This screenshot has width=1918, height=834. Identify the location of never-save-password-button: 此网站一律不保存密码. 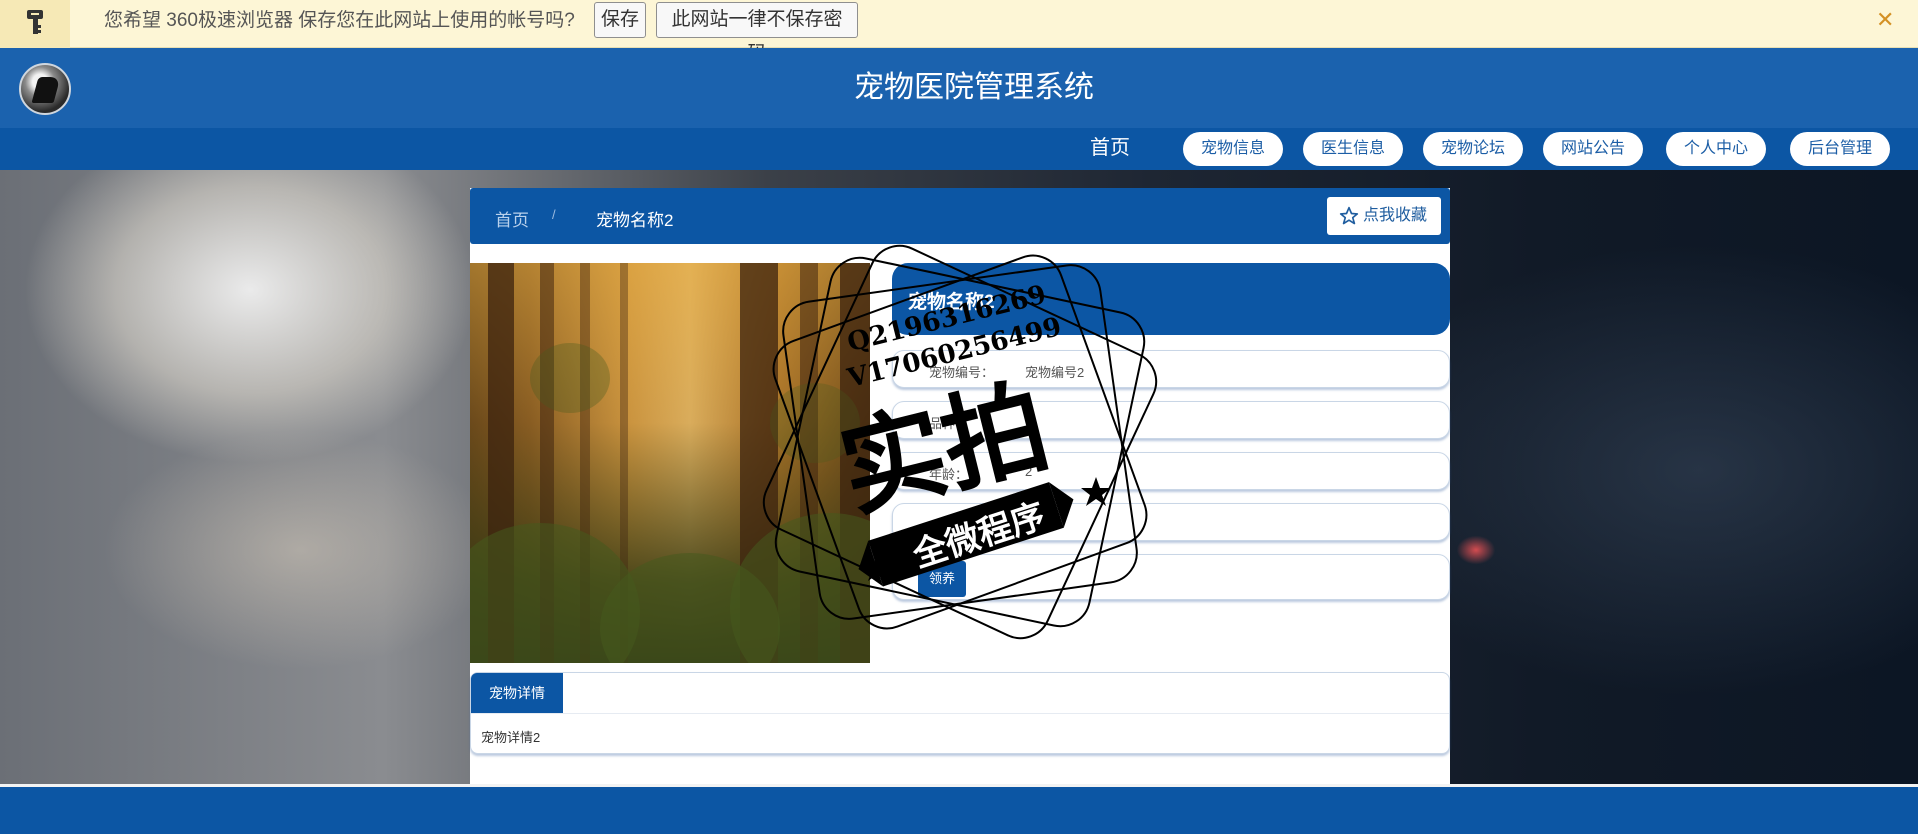
(757, 33).